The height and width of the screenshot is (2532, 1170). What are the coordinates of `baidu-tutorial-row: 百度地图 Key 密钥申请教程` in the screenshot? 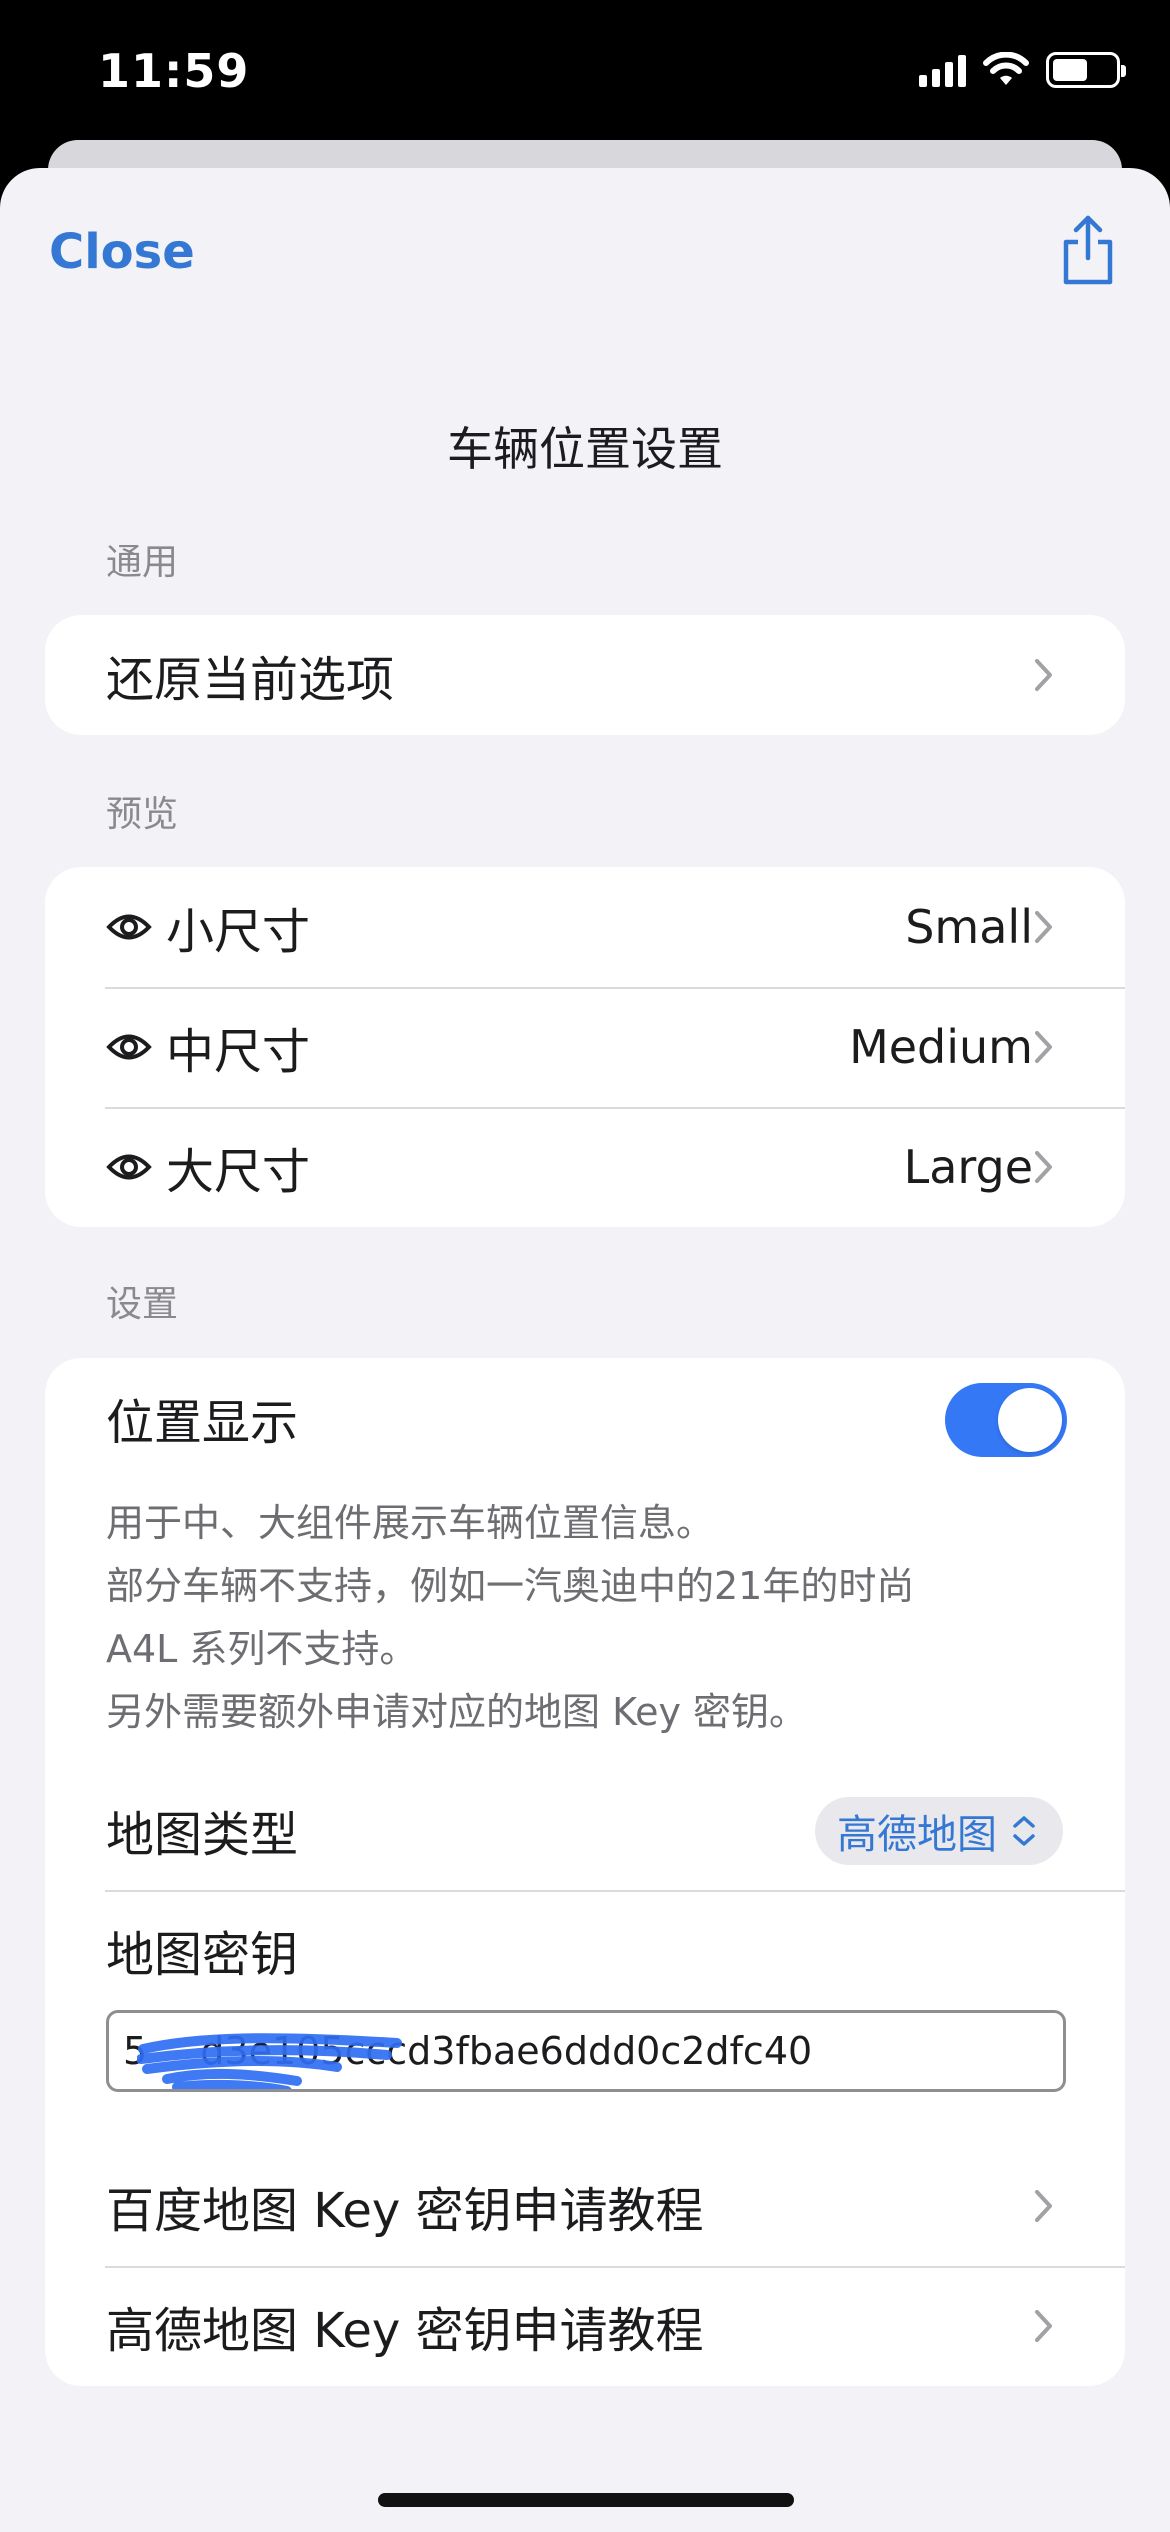 It's located at (585, 2206).